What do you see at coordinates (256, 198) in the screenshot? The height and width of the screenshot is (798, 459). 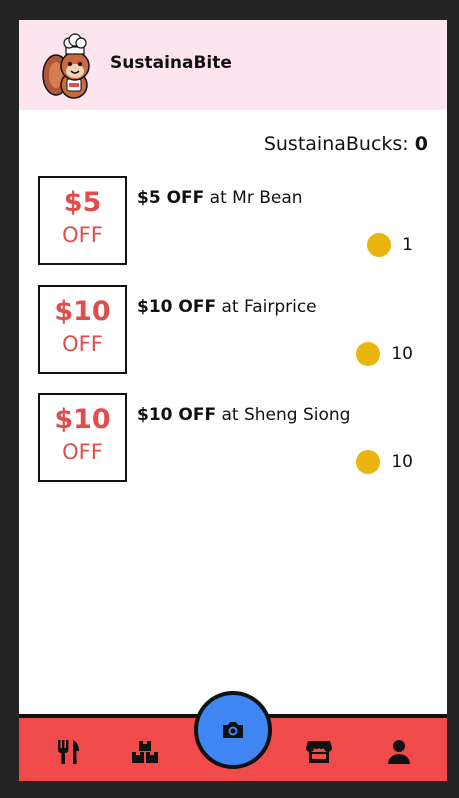 I see `offer-title-rest: at Mr Bean` at bounding box center [256, 198].